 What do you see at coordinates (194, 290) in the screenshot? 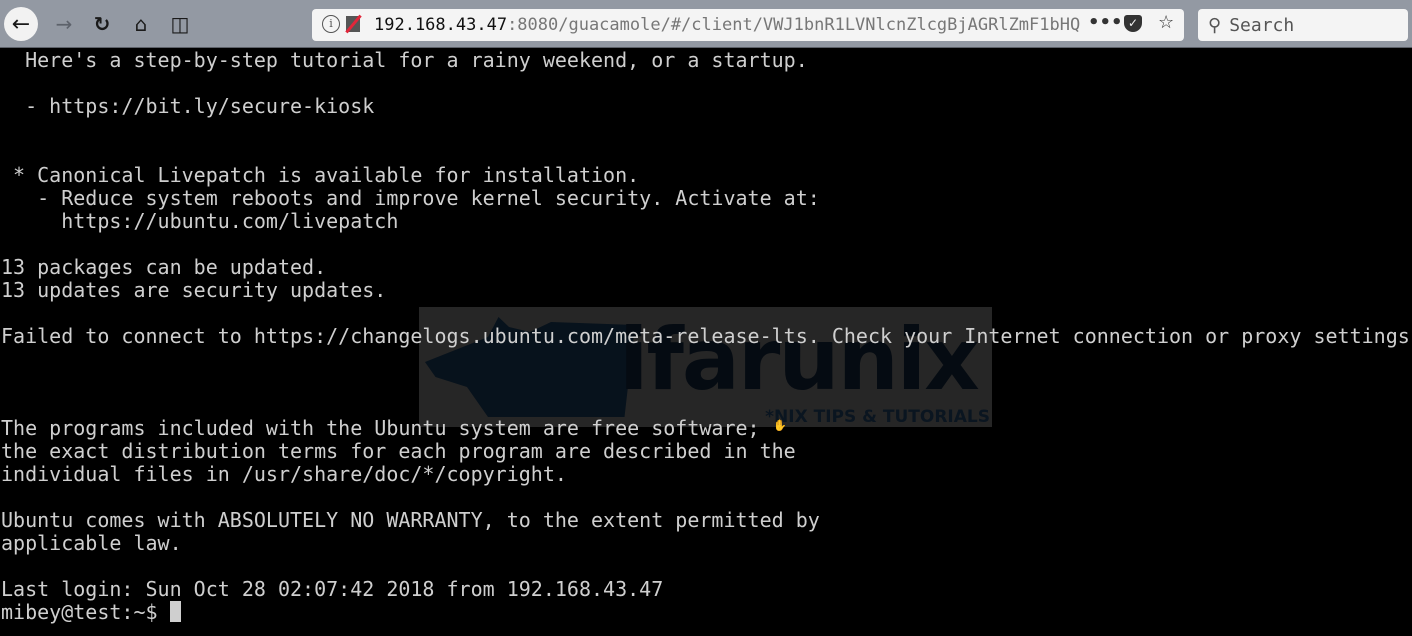
I see `terminal-line: 13 updates are security updates.` at bounding box center [194, 290].